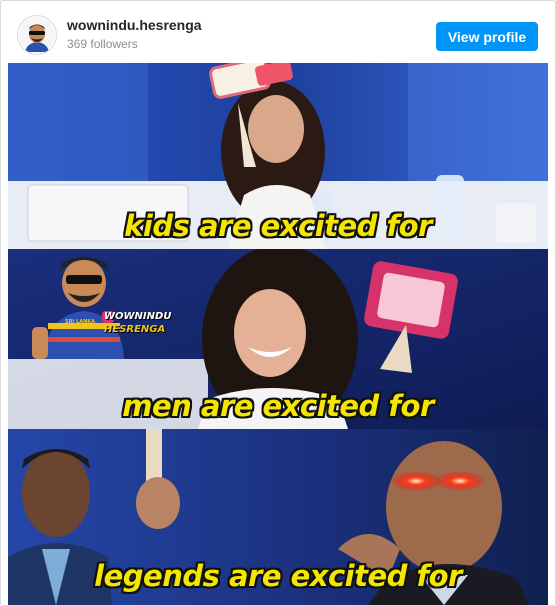 This screenshot has height=606, width=556. Describe the element at coordinates (138, 316) in the screenshot. I see `watermark-line-1: WOWNINDU` at that location.